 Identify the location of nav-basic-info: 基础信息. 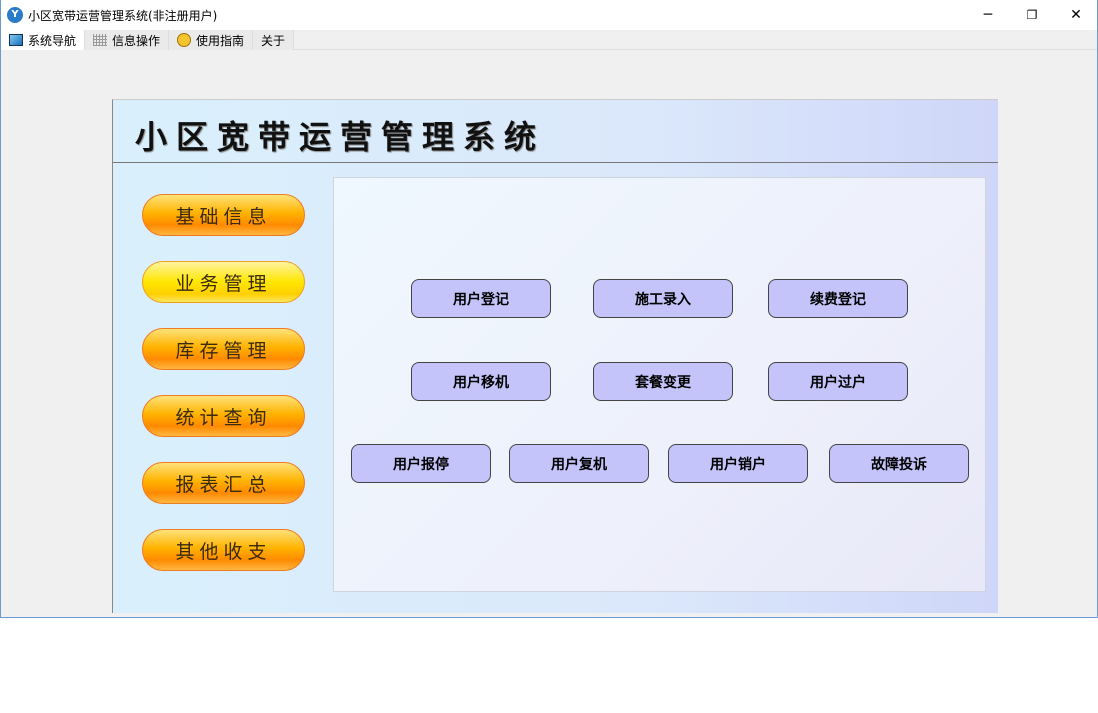
(223, 215).